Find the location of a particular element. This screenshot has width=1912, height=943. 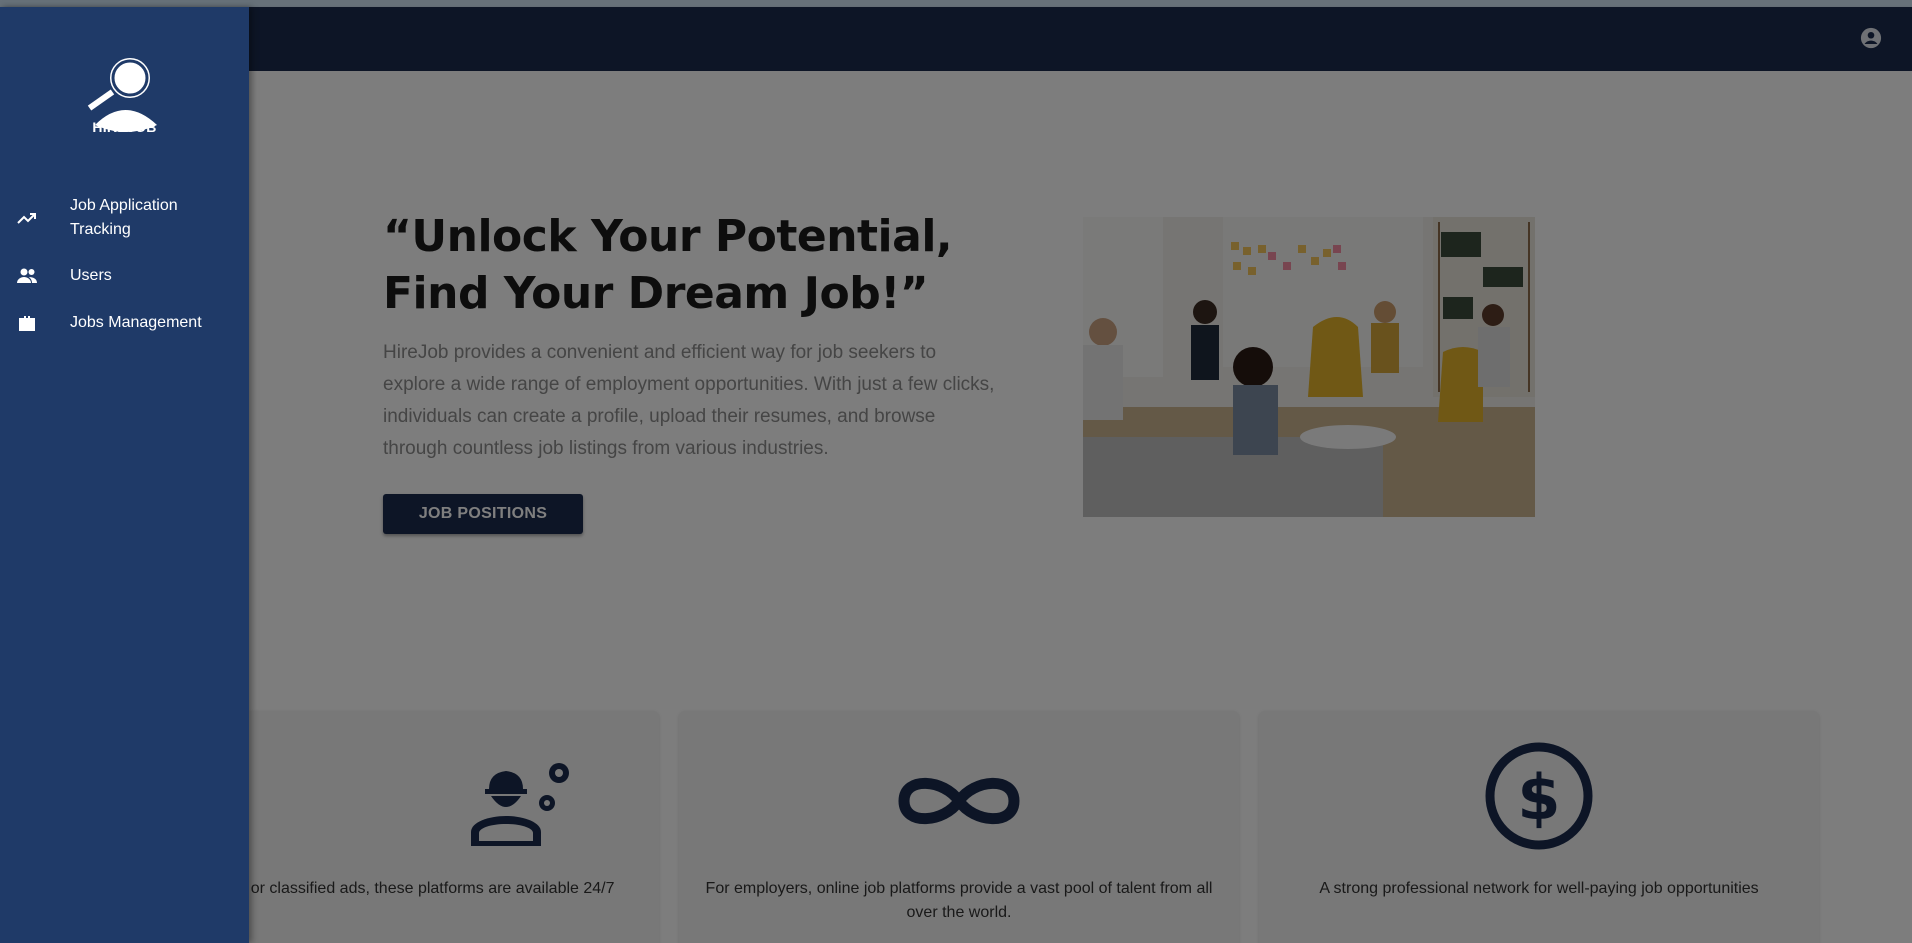

sidebar-item-label: Job Application Tracking is located at coordinates (124, 217).